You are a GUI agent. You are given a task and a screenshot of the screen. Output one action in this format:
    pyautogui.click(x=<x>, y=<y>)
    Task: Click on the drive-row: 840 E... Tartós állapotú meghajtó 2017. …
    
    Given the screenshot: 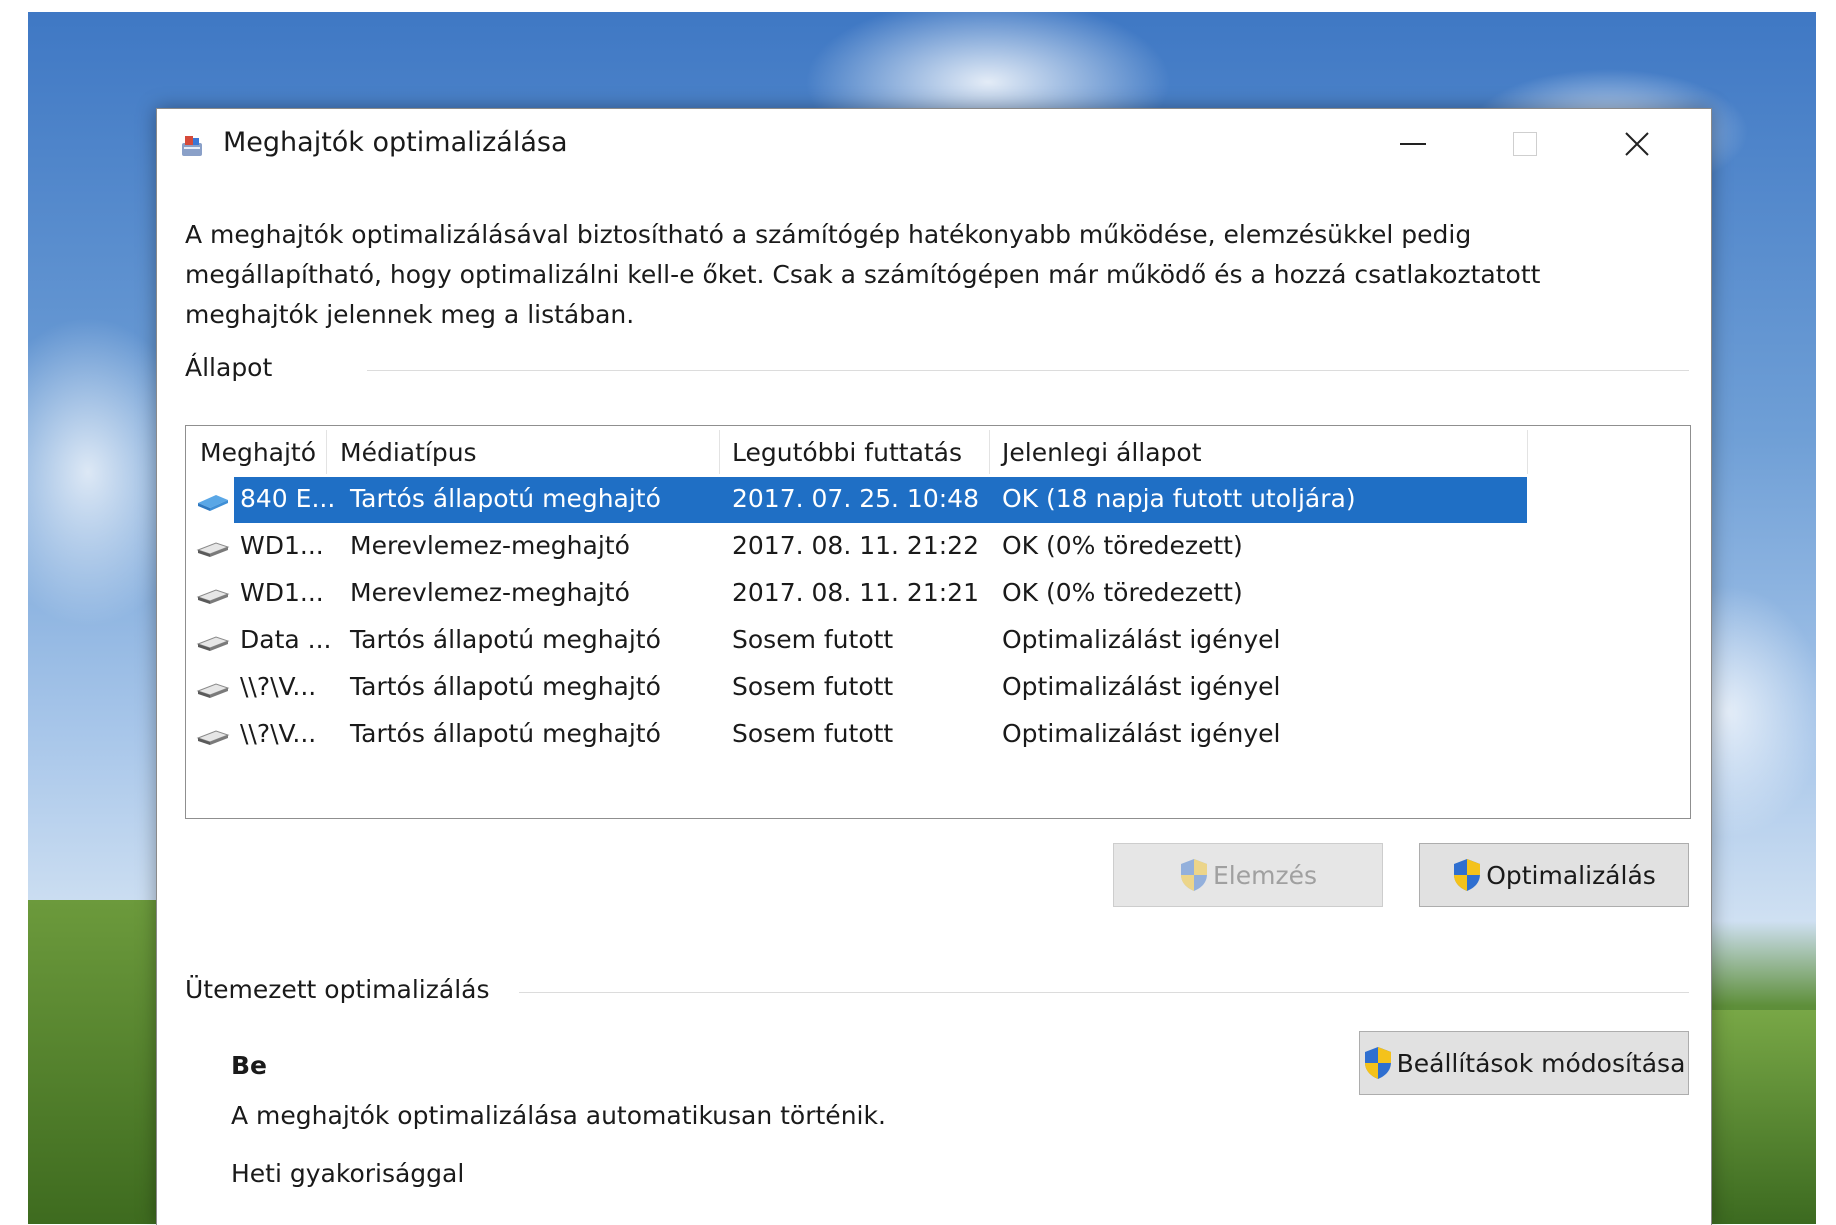 What is the action you would take?
    pyautogui.click(x=938, y=500)
    